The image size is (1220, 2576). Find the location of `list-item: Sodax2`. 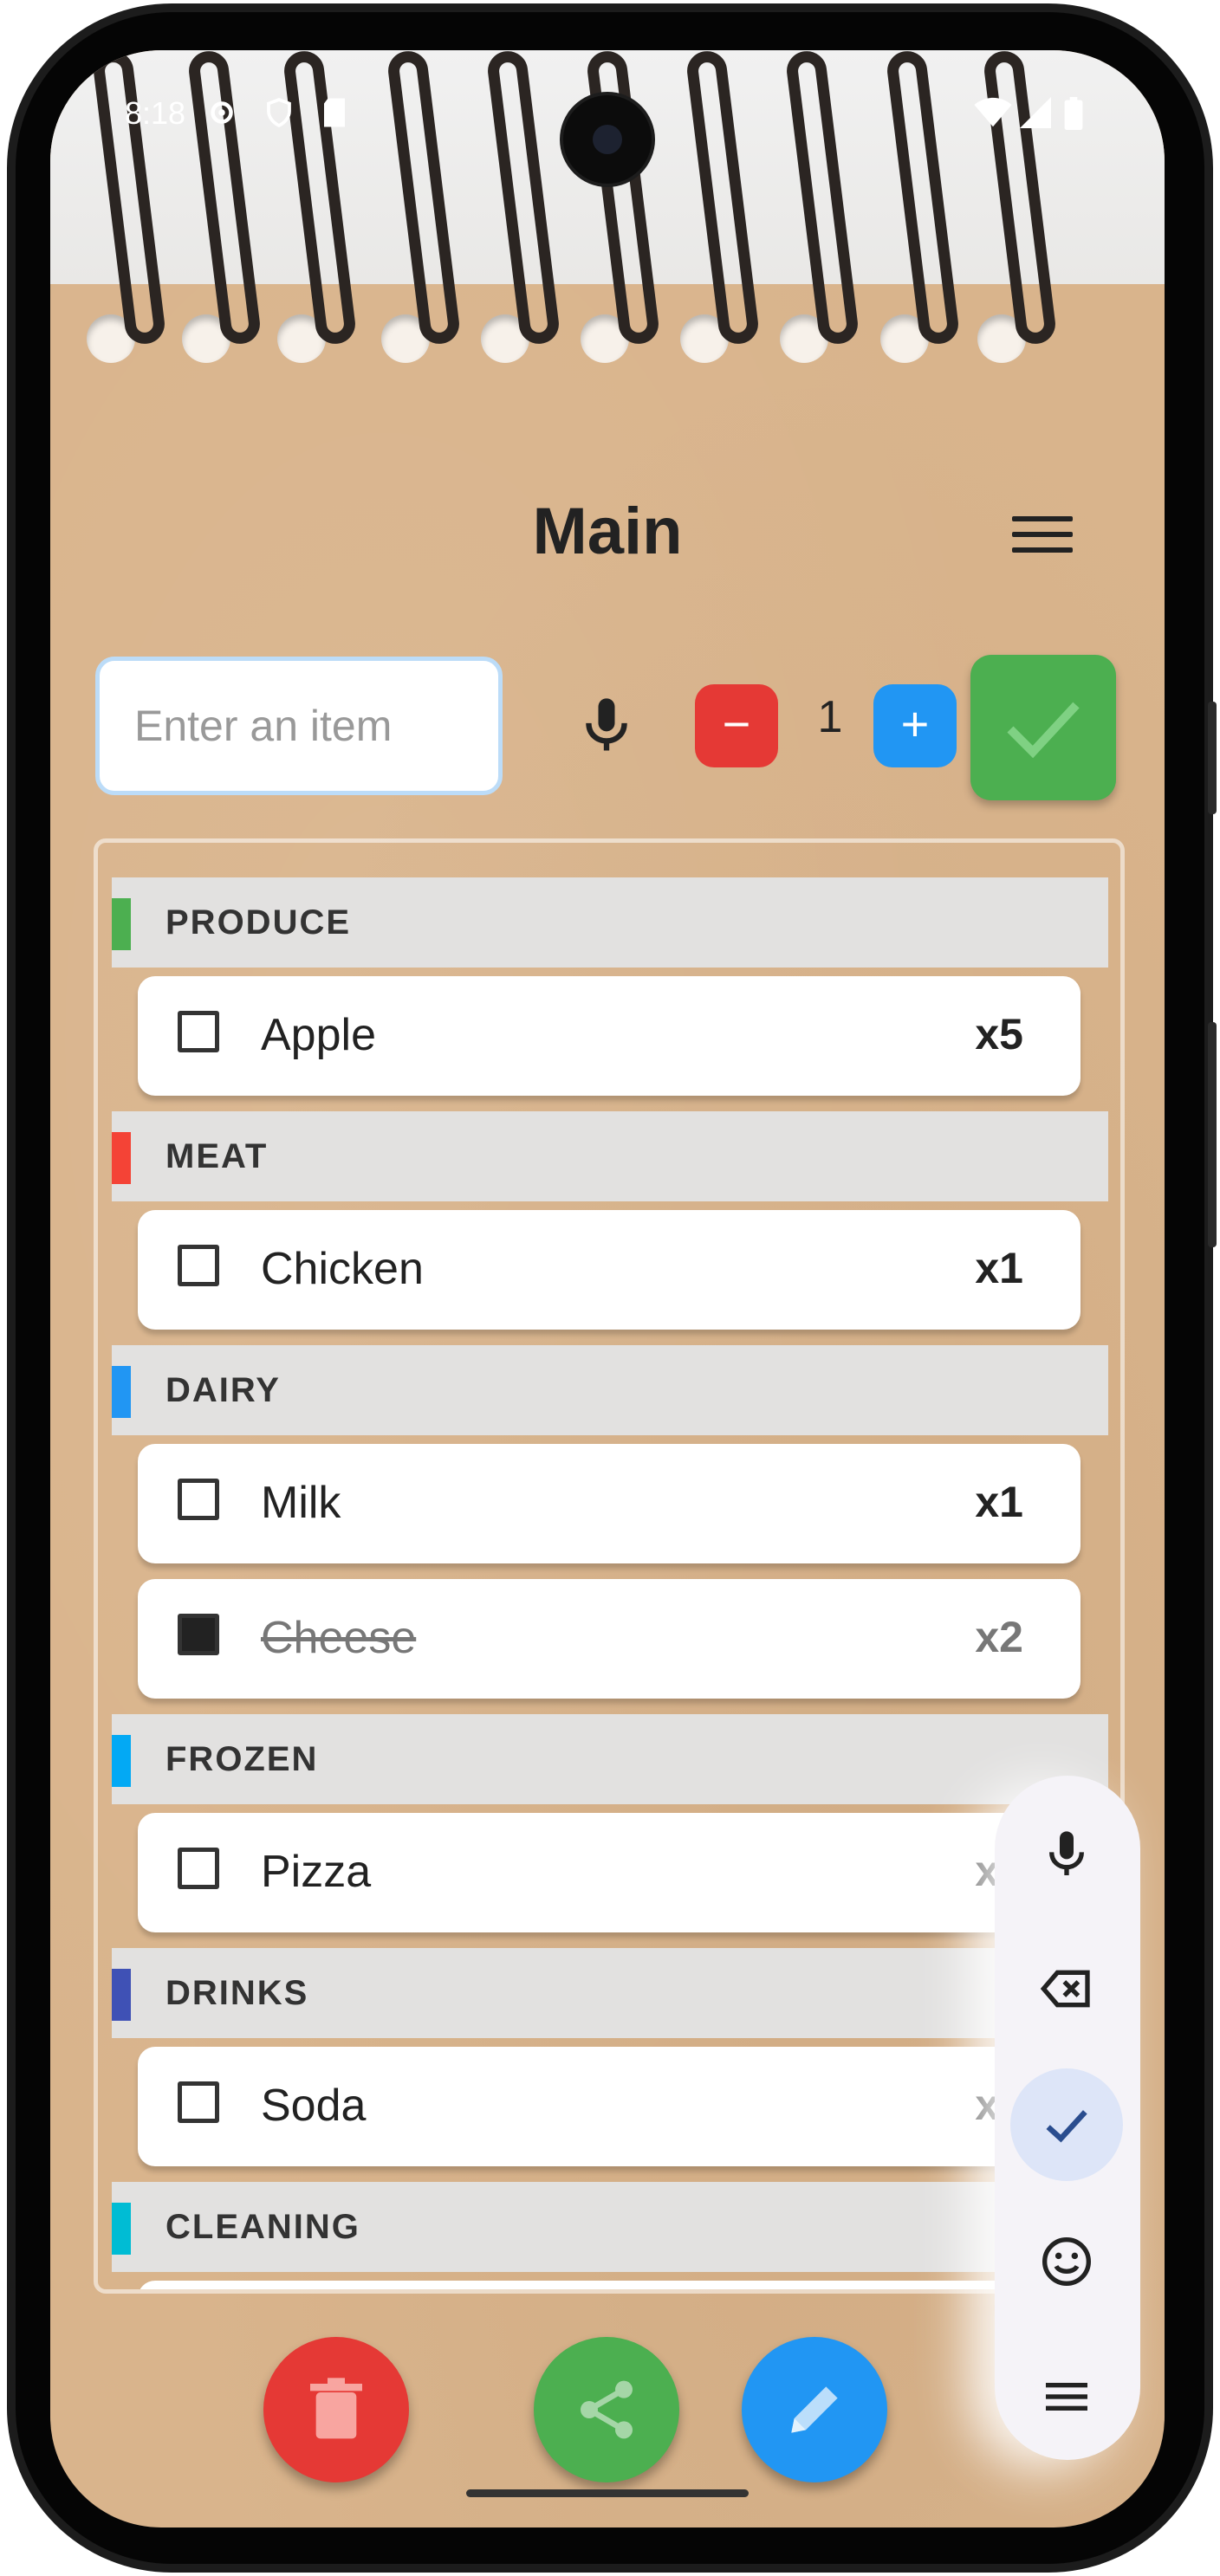

list-item: Sodax2 is located at coordinates (609, 2106).